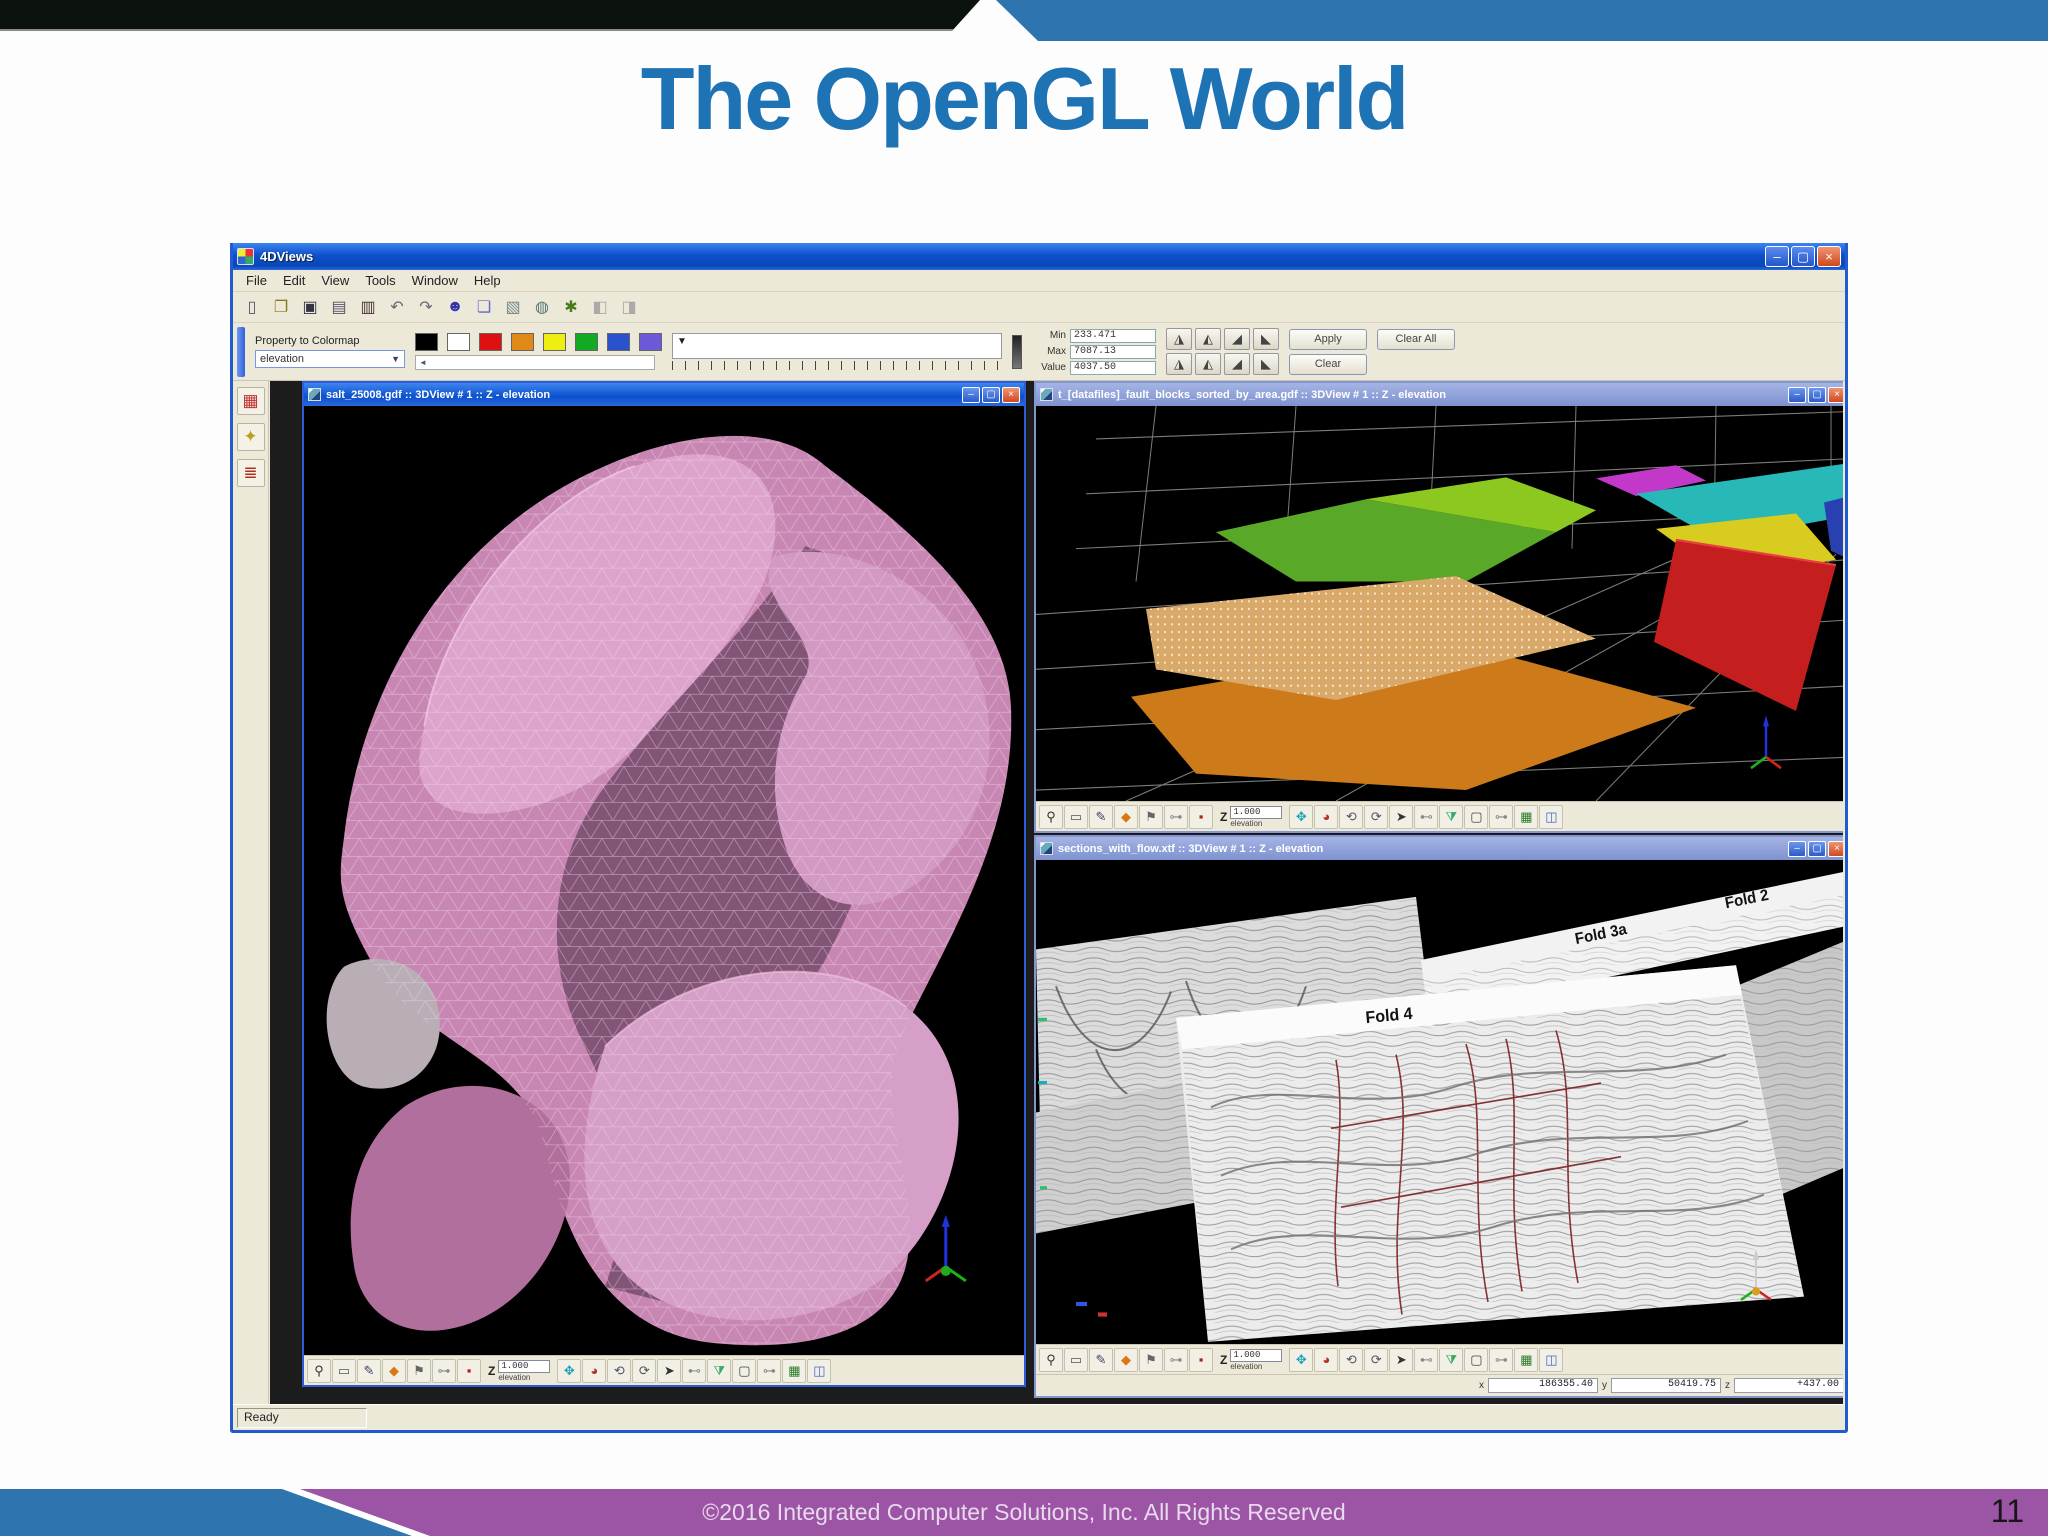 This screenshot has height=1536, width=2048. I want to click on snapshot-icon: ✱, so click(571, 307).